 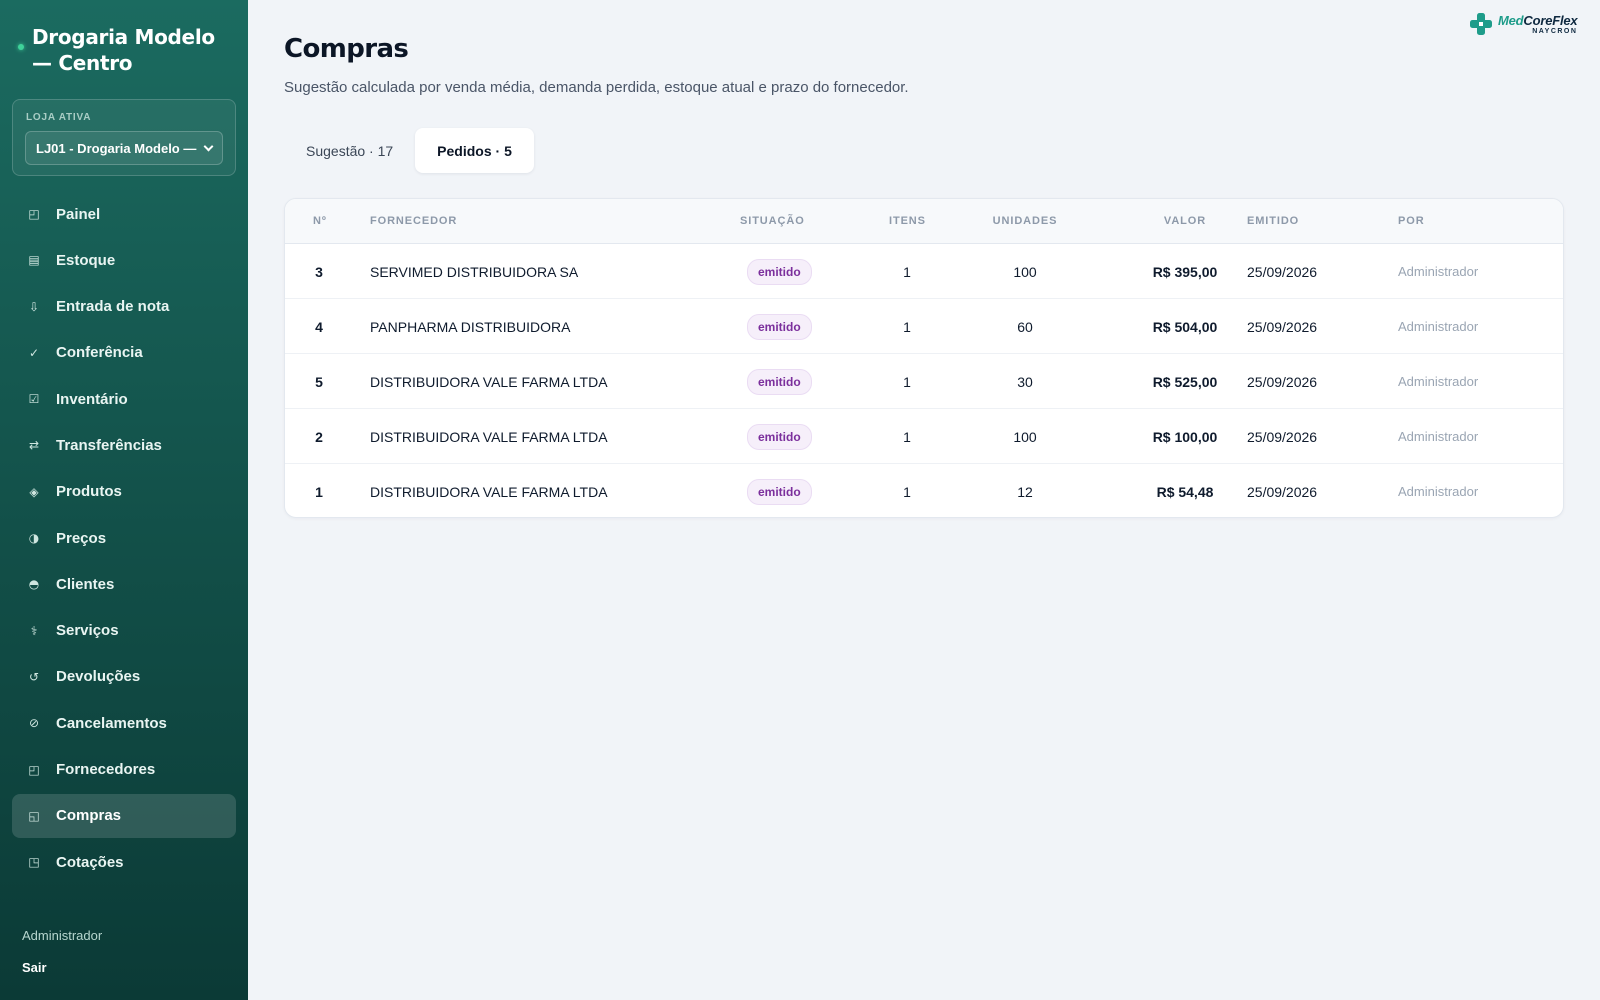 I want to click on cotacoes-icon: ◳, so click(x=34, y=862).